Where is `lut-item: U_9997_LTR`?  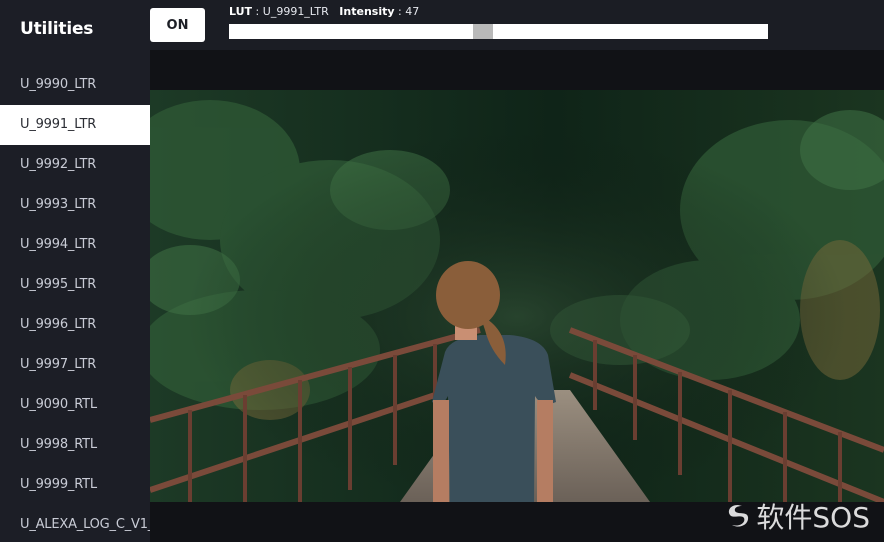 lut-item: U_9997_LTR is located at coordinates (75, 365).